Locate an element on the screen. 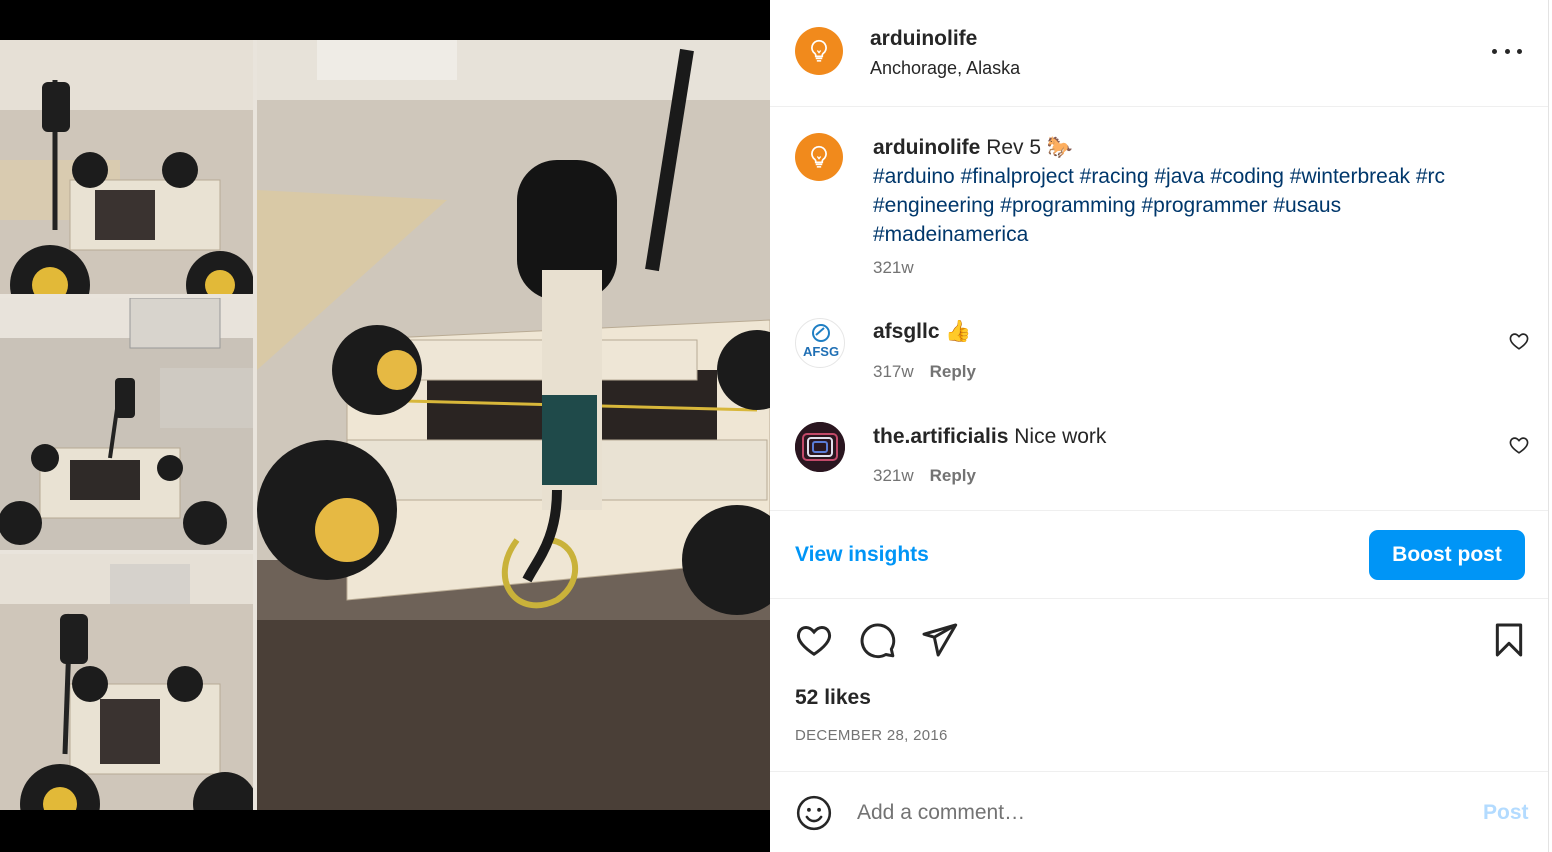 This screenshot has height=852, width=1552. post-actions is located at coordinates (1159, 640).